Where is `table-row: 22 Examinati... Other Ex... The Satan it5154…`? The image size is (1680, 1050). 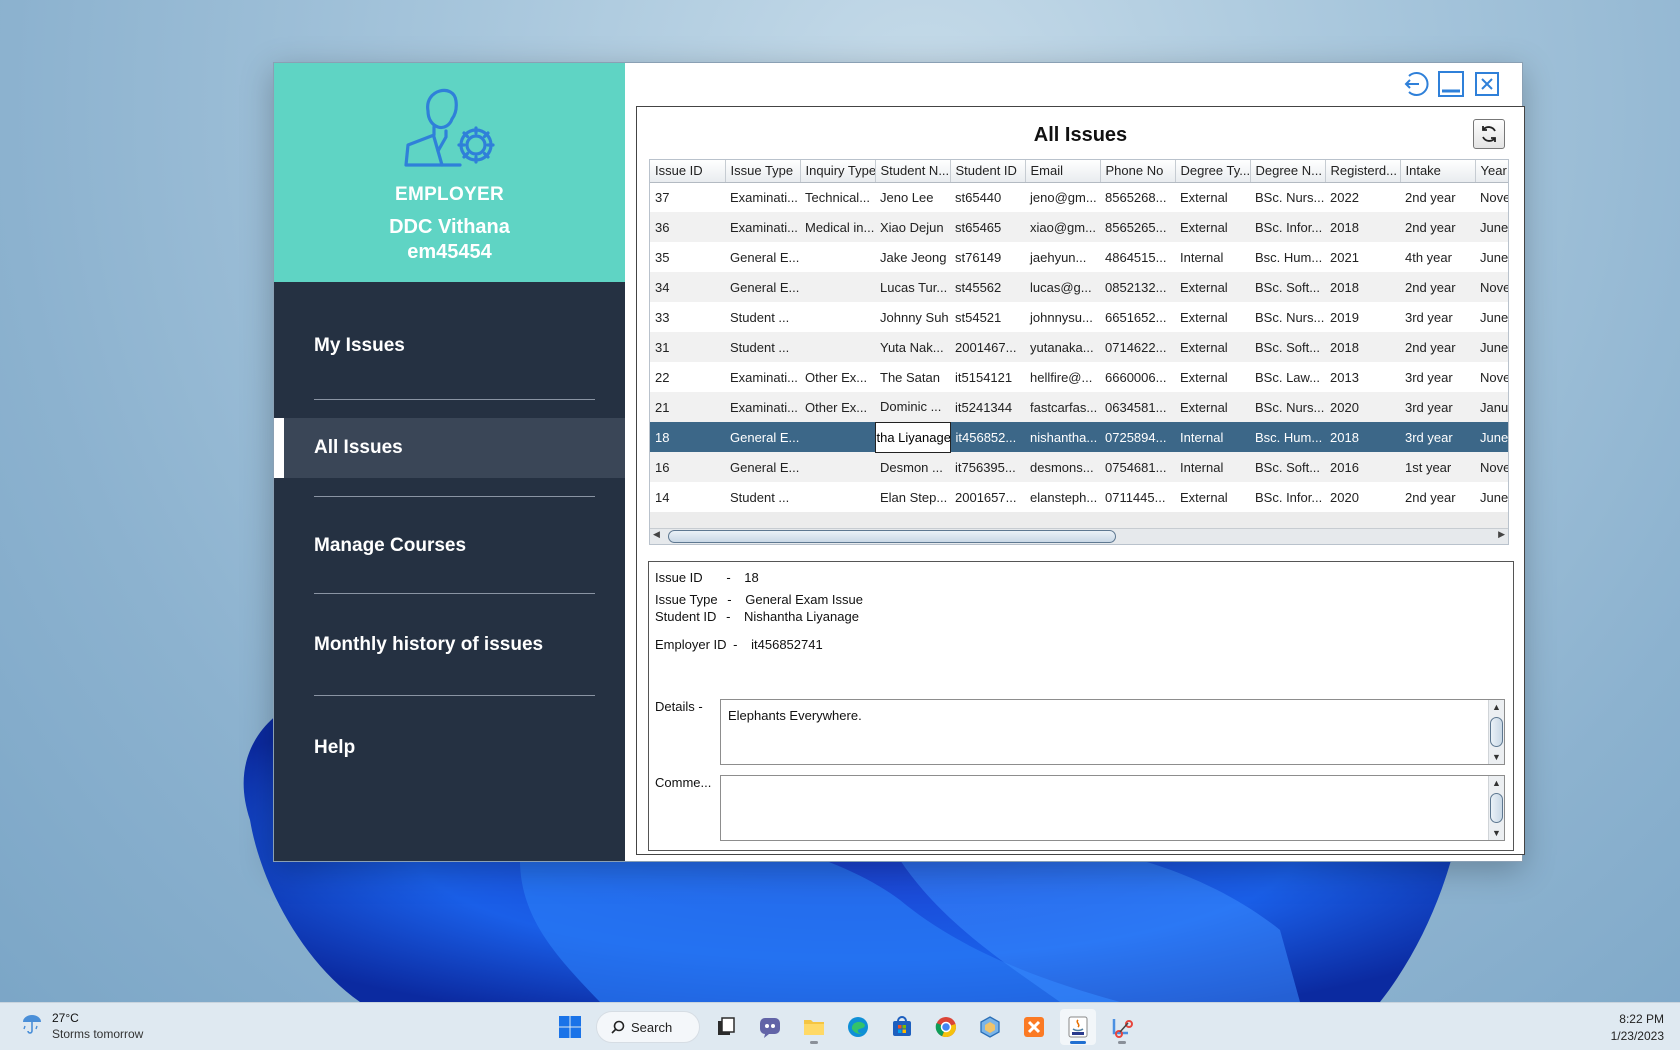 table-row: 22 Examinati... Other Ex... The Satan it5154… is located at coordinates (1079, 377).